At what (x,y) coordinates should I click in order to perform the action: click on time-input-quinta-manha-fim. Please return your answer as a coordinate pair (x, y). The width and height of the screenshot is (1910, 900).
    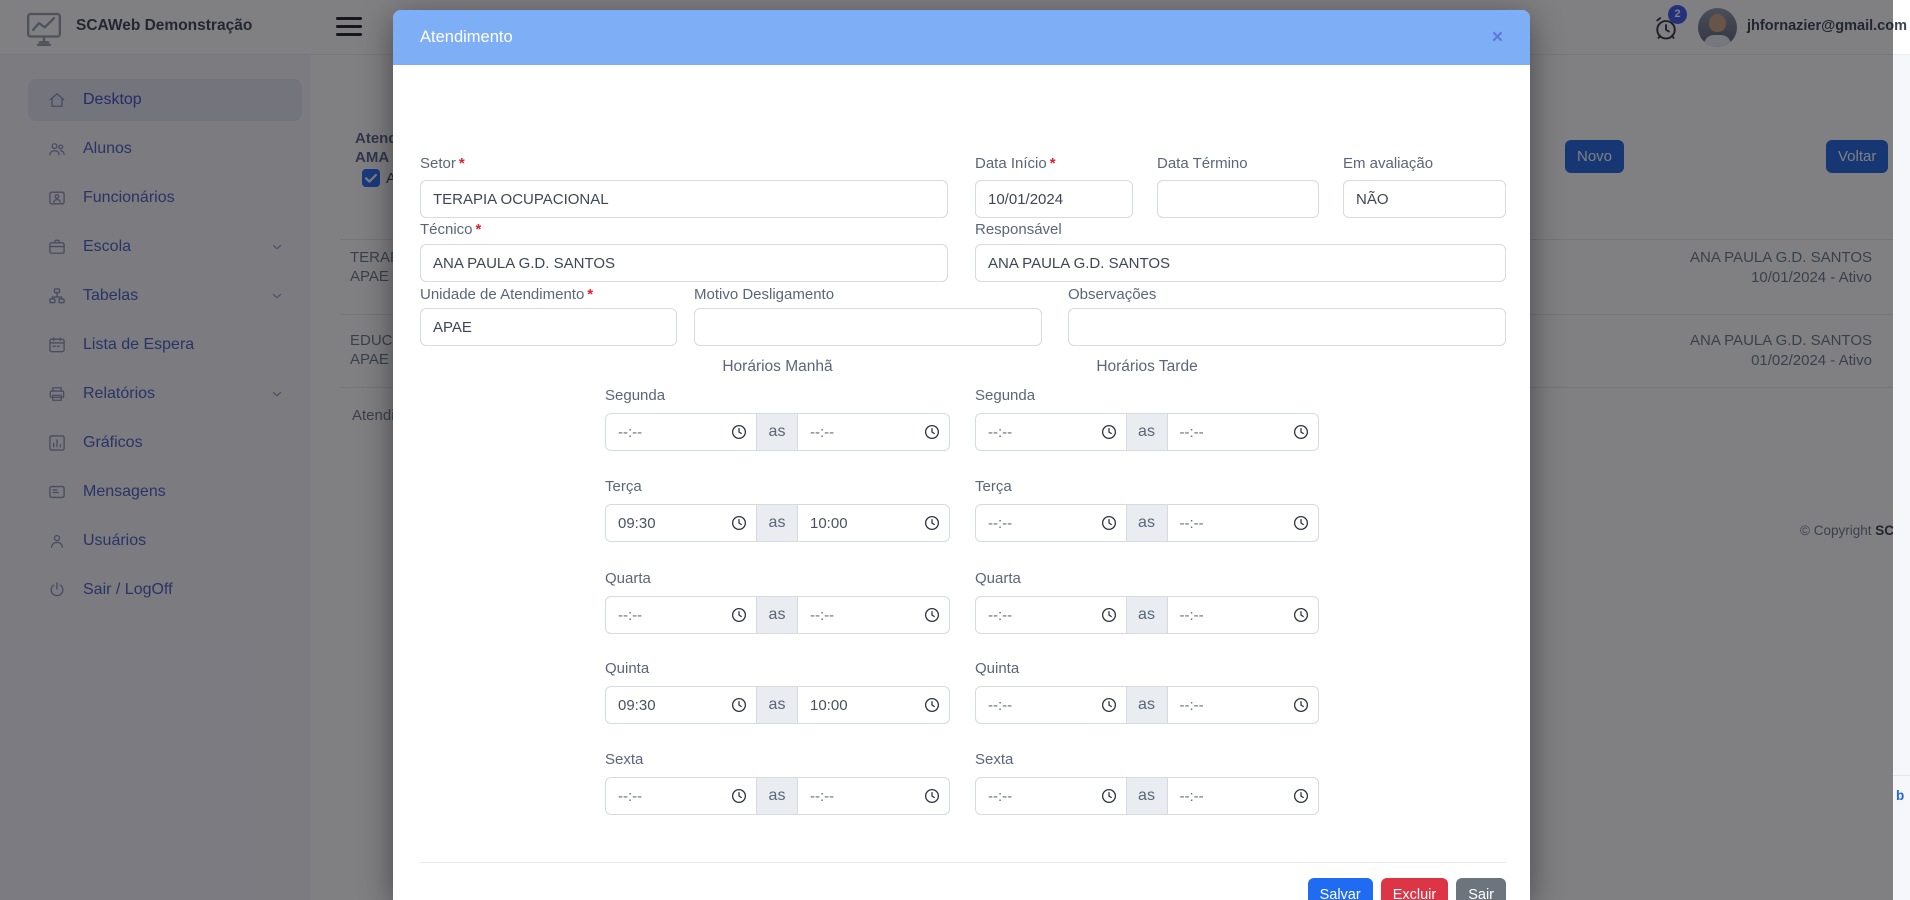
    Looking at the image, I should click on (874, 705).